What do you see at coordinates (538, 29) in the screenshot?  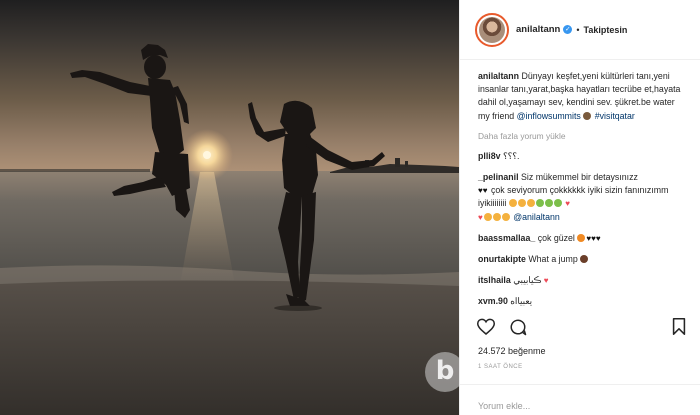 I see `post-username: anilaltann` at bounding box center [538, 29].